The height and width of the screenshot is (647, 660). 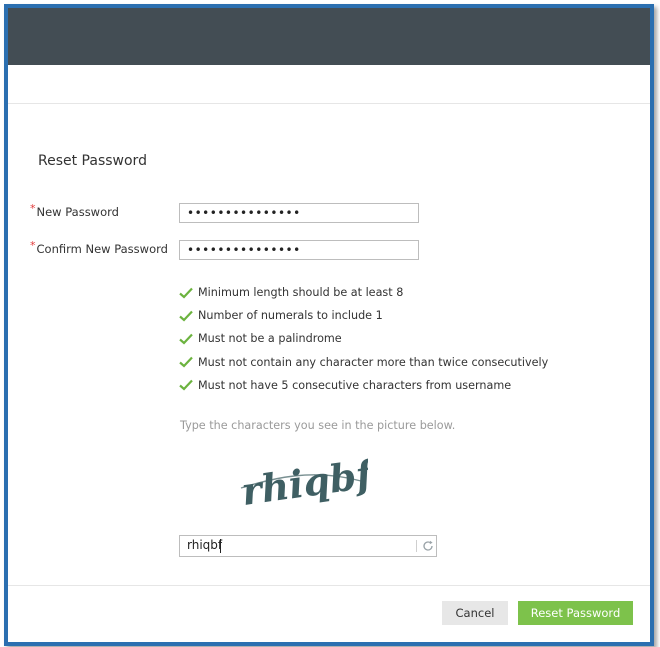 I want to click on text-caret, so click(x=220, y=546).